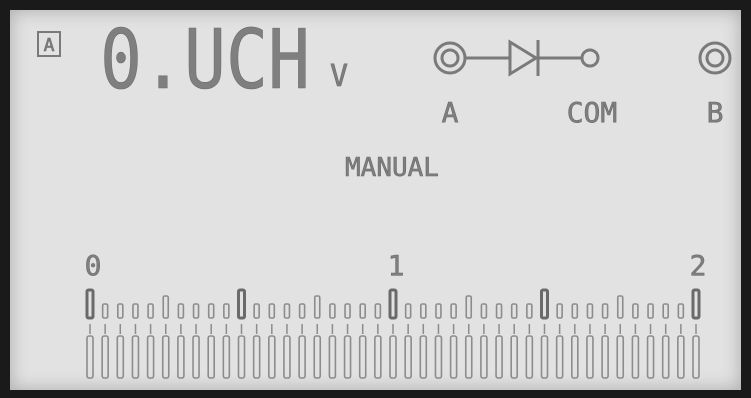 This screenshot has width=751, height=398. I want to click on range-indicator: A, so click(49, 44).